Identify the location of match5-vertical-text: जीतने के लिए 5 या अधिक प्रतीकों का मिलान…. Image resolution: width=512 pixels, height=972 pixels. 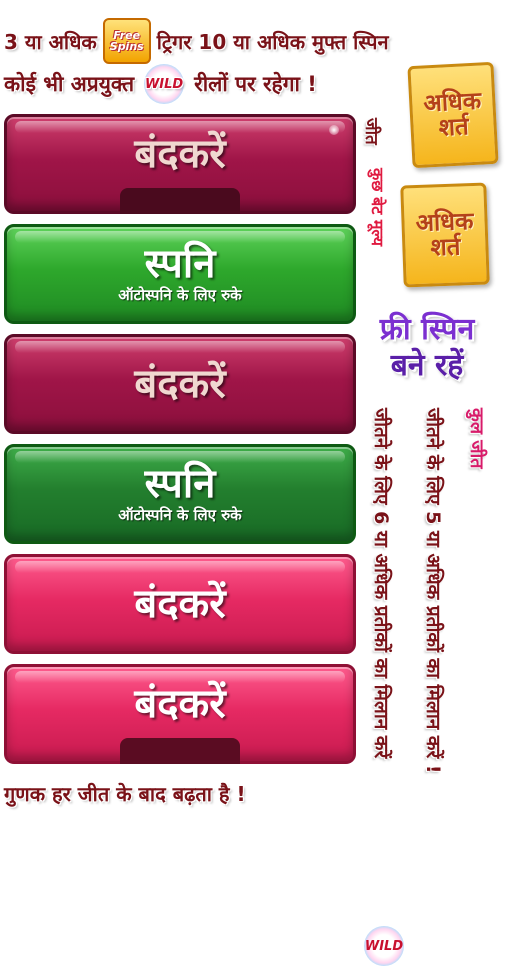
(433, 591).